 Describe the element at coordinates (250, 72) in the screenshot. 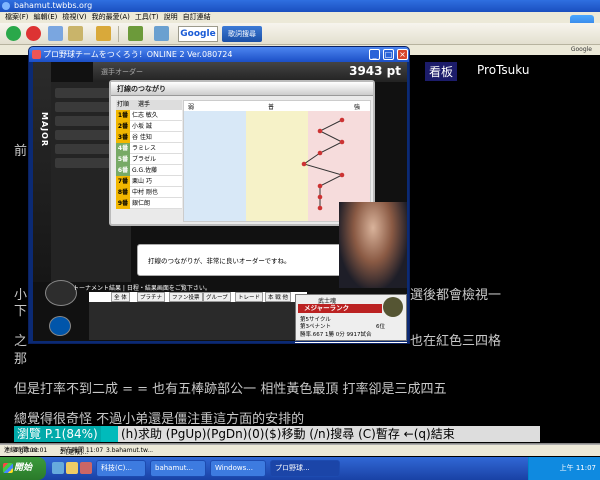

I see `game-header: 選手オーダー 3943 pt` at that location.